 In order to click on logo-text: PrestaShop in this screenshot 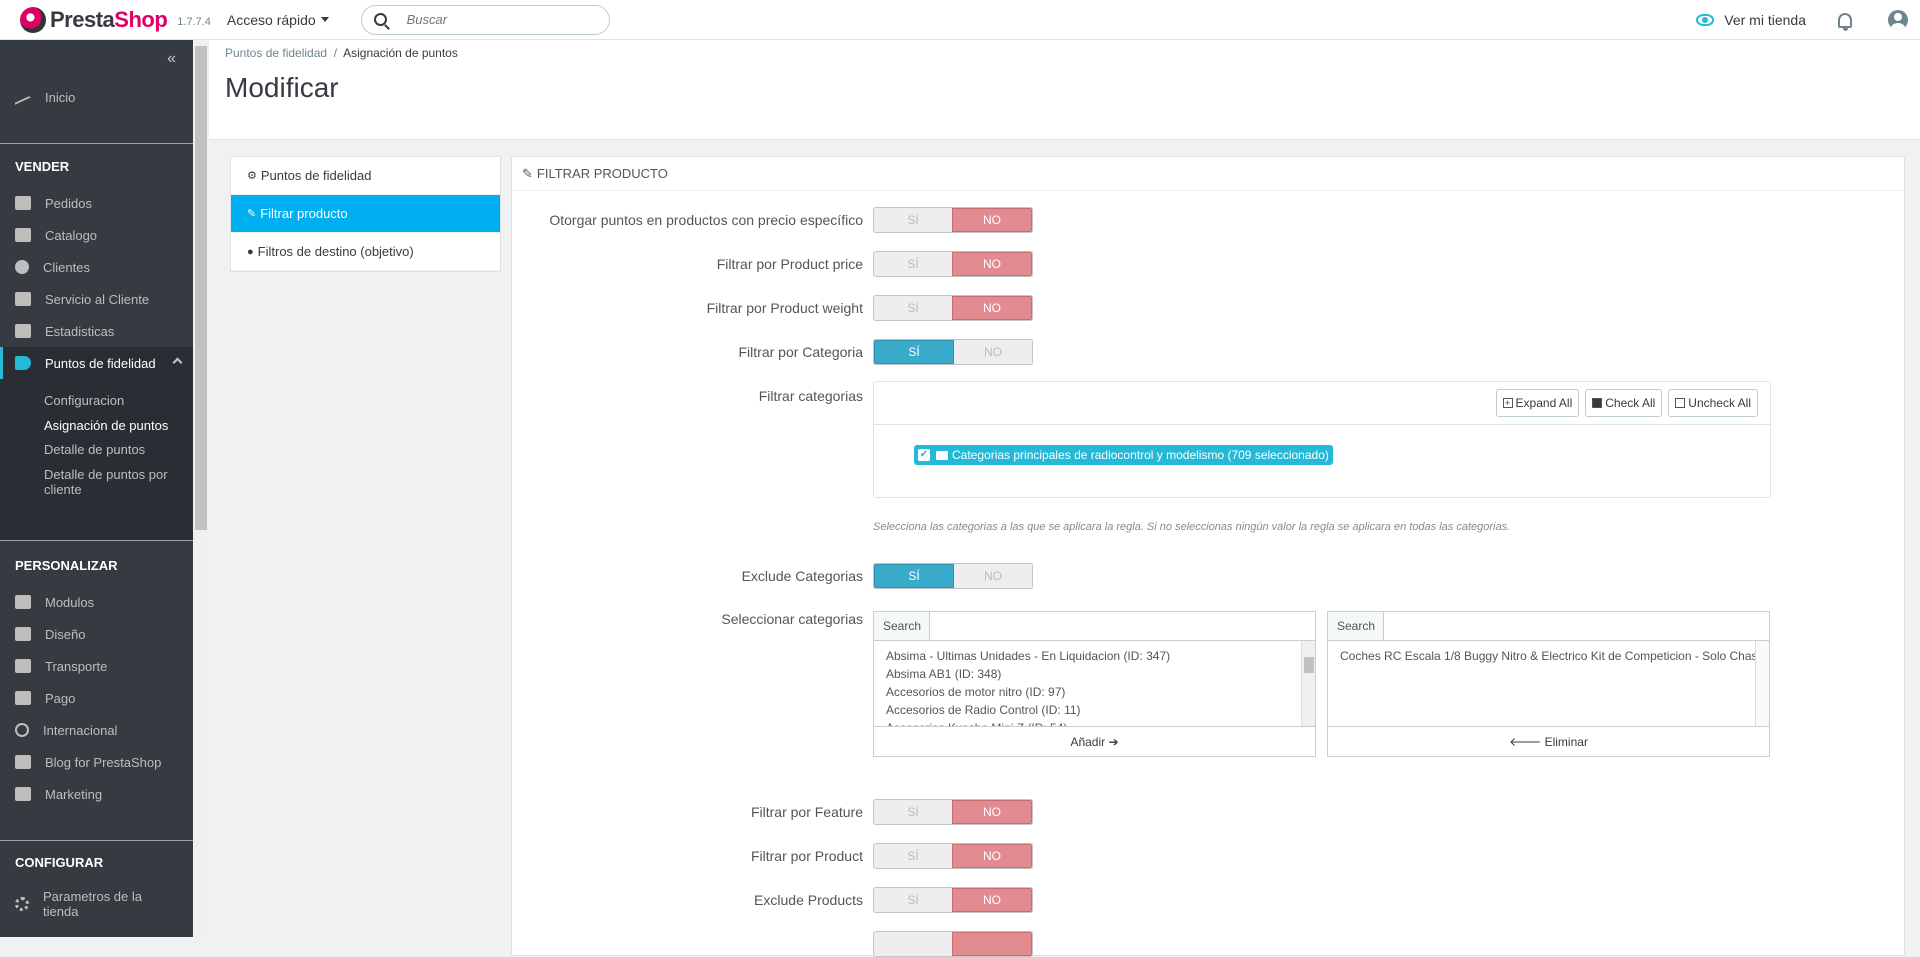, I will do `click(109, 19)`.